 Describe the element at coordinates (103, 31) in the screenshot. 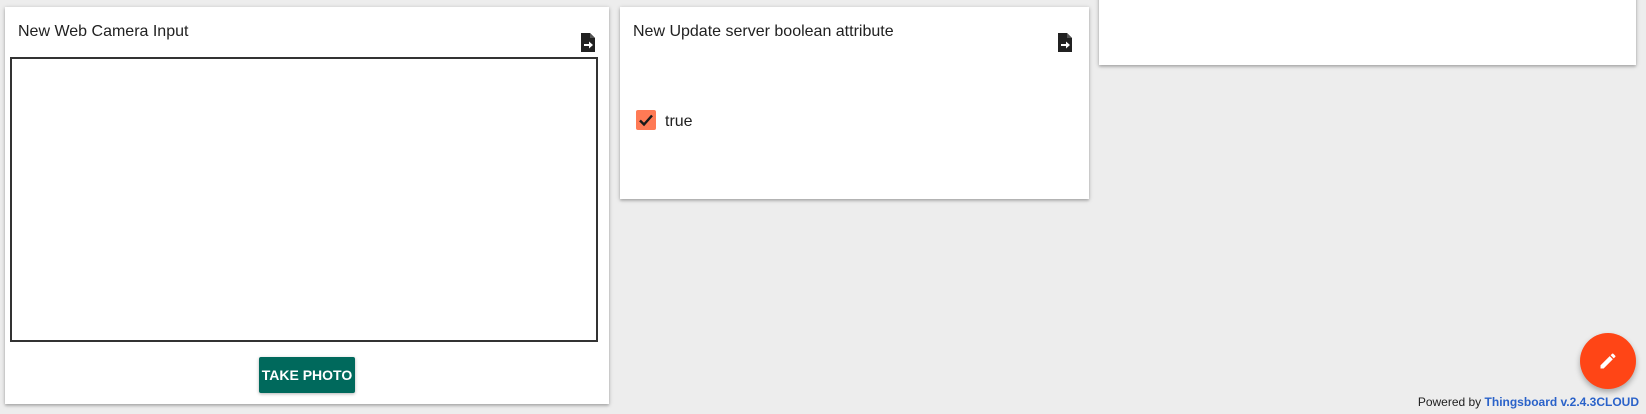

I see `widget-title: New Web Camera Input` at that location.